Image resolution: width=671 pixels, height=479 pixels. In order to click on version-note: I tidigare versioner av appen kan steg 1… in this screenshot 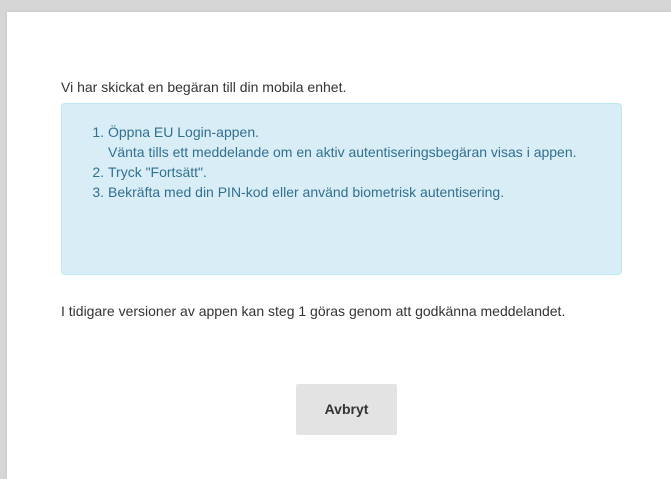, I will do `click(313, 311)`.